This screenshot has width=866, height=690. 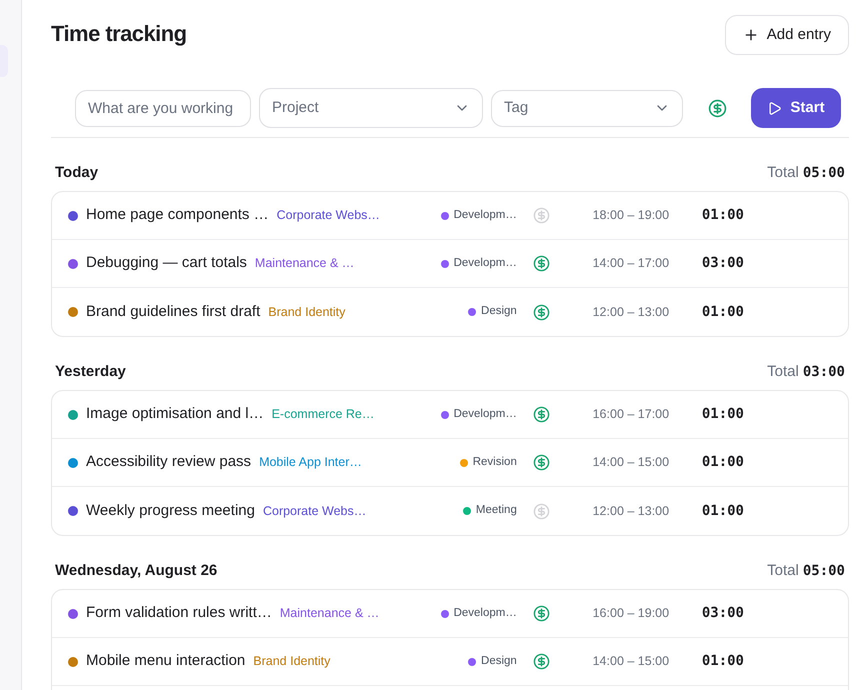 I want to click on entry-description: Brand guidelines first draft, so click(x=173, y=312).